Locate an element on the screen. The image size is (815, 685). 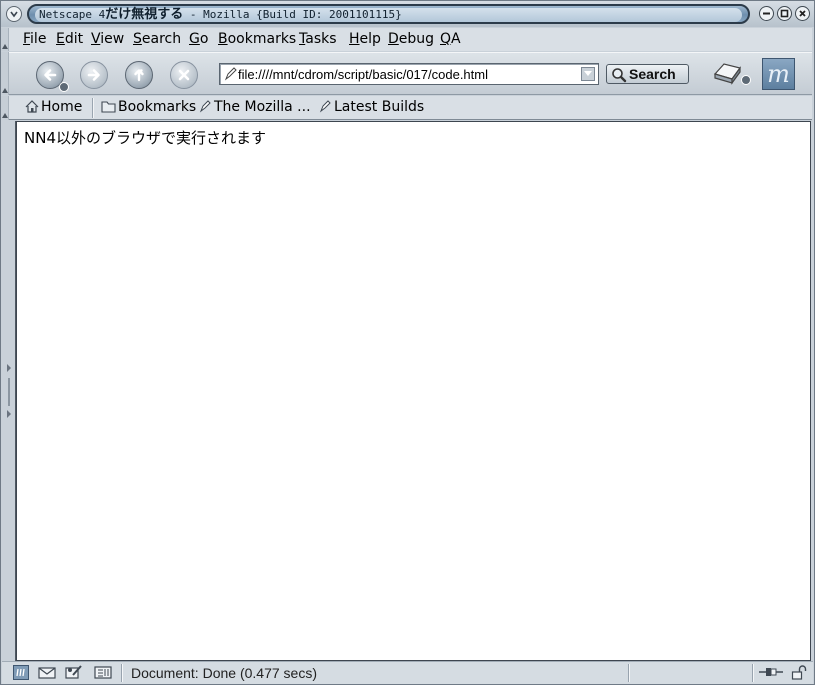
minimize-icon is located at coordinates (766, 13).